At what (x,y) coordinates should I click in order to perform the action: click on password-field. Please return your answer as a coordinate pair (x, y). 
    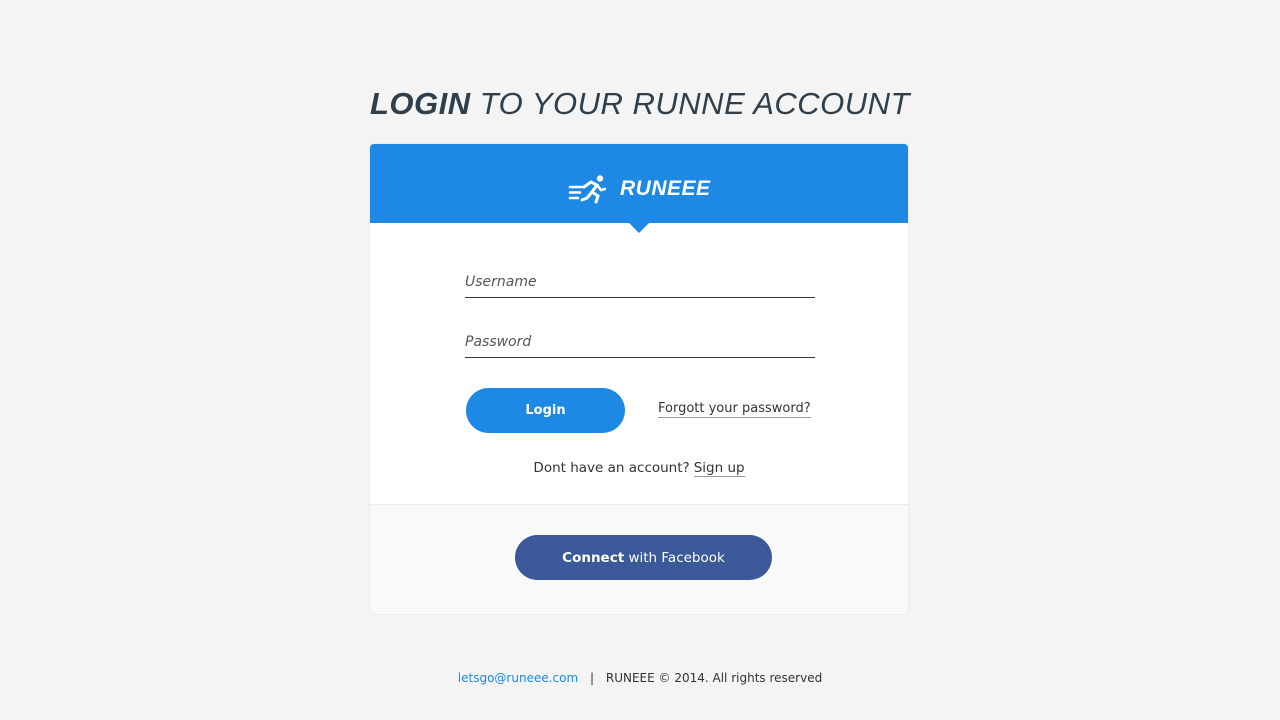
    Looking at the image, I should click on (640, 340).